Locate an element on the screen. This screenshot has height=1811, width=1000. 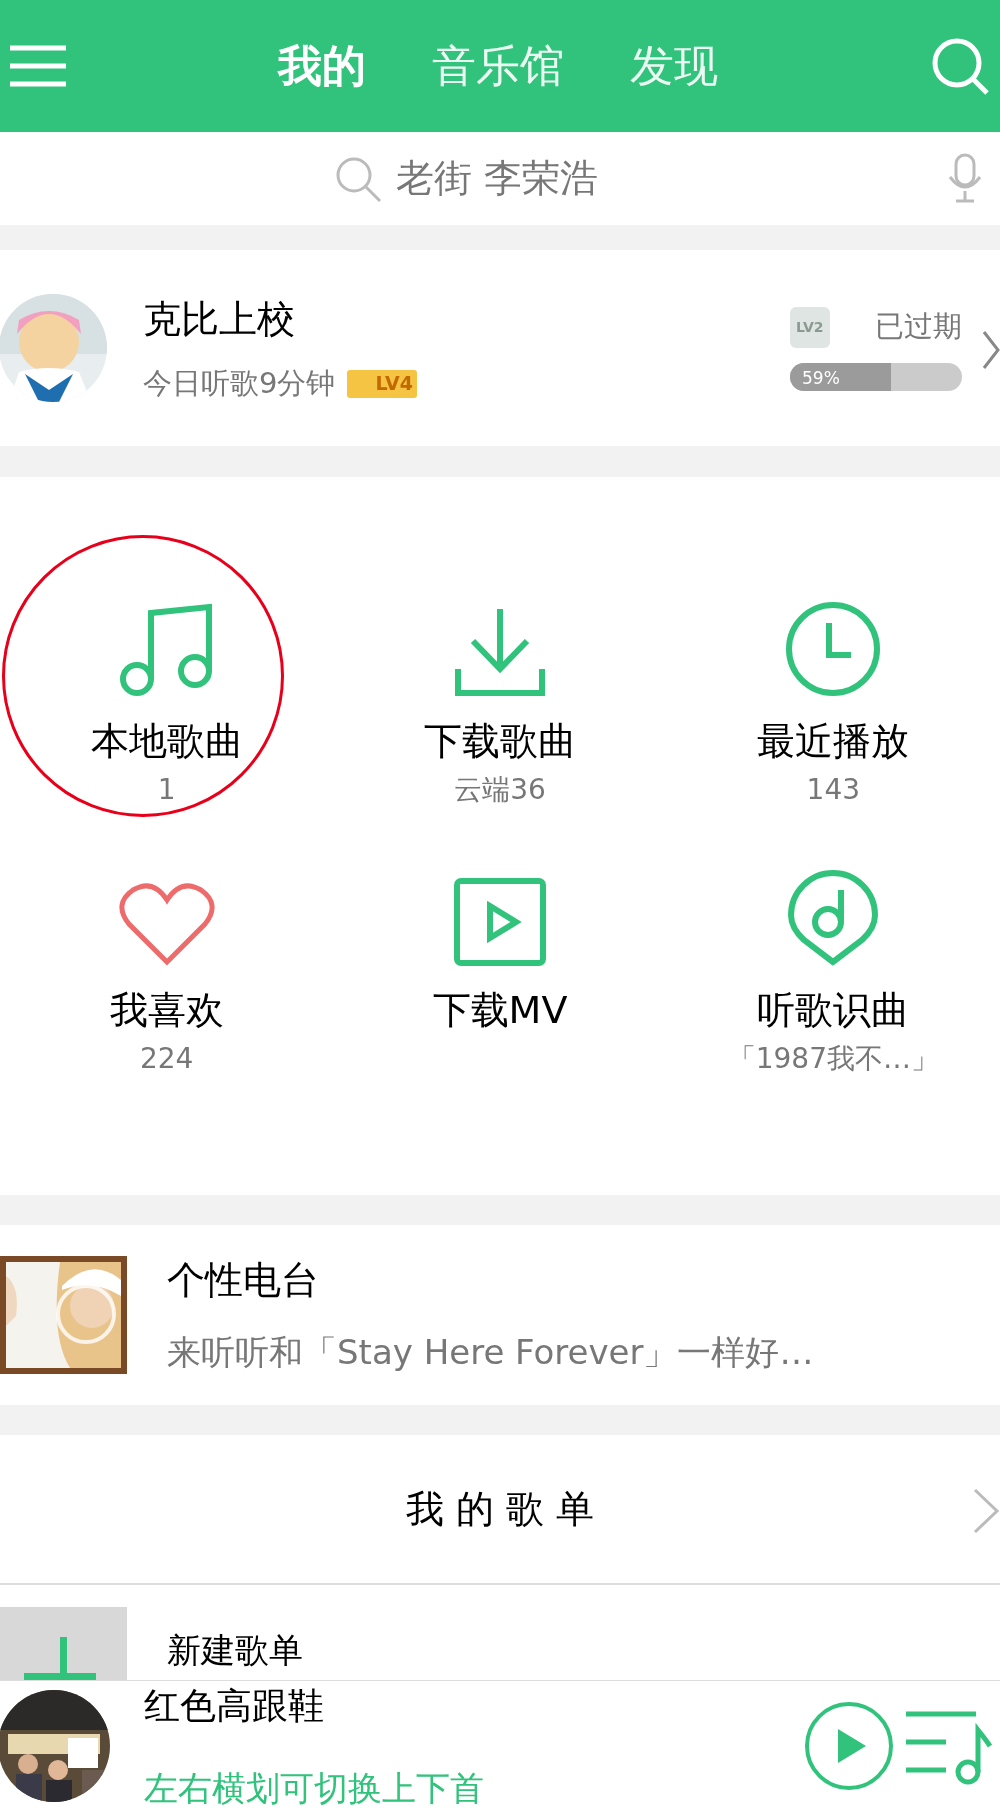
add-playlist-icon is located at coordinates (63, 1643).